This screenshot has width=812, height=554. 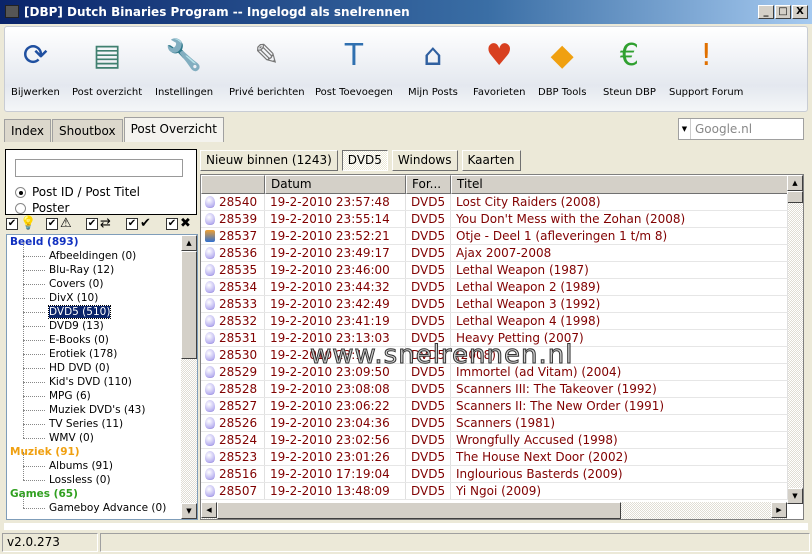 What do you see at coordinates (335, 184) in the screenshot?
I see `column-header: Datum` at bounding box center [335, 184].